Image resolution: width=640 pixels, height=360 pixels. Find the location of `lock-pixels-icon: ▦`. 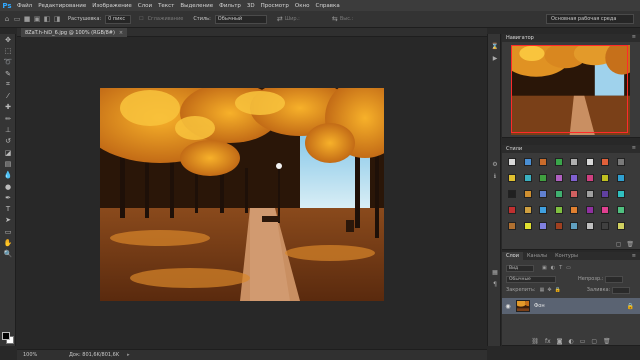

lock-pixels-icon: ▦ is located at coordinates (542, 290).